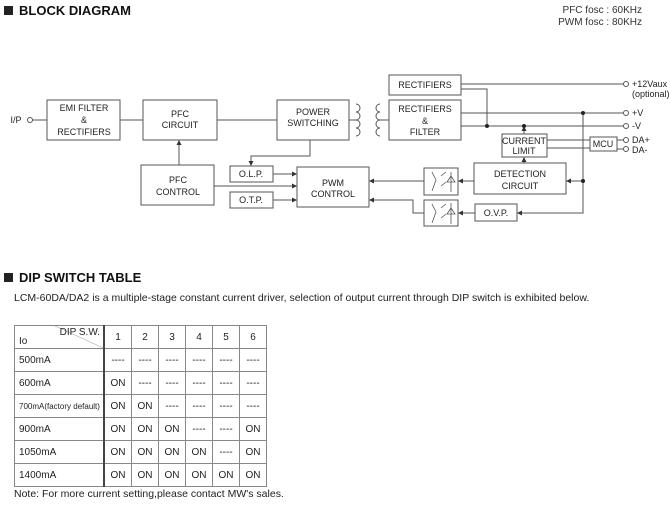  What do you see at coordinates (59, 475) in the screenshot?
I see `row-label: 1400mA` at bounding box center [59, 475].